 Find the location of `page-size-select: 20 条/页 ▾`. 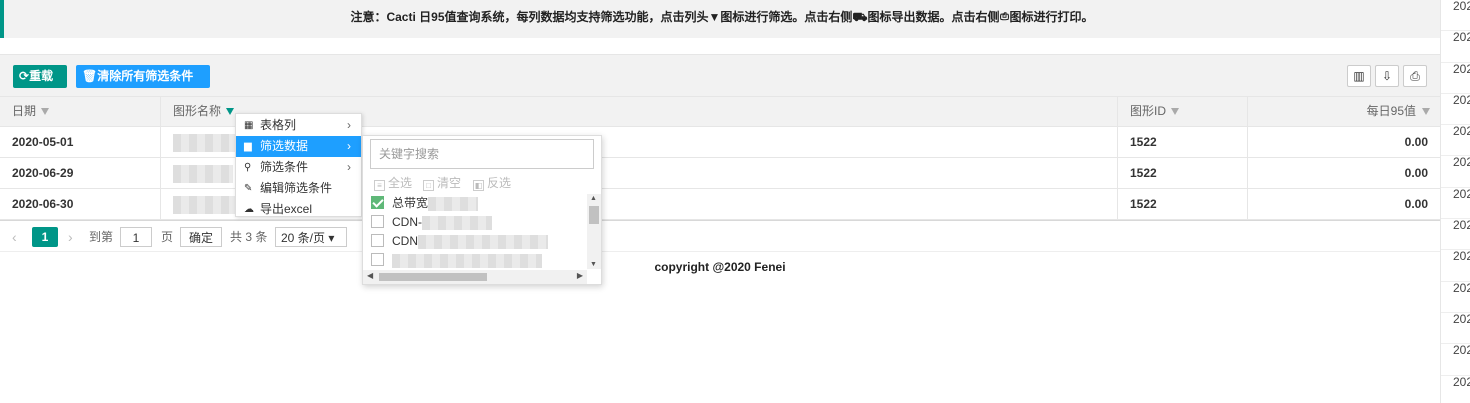

page-size-select: 20 条/页 ▾ is located at coordinates (311, 237).